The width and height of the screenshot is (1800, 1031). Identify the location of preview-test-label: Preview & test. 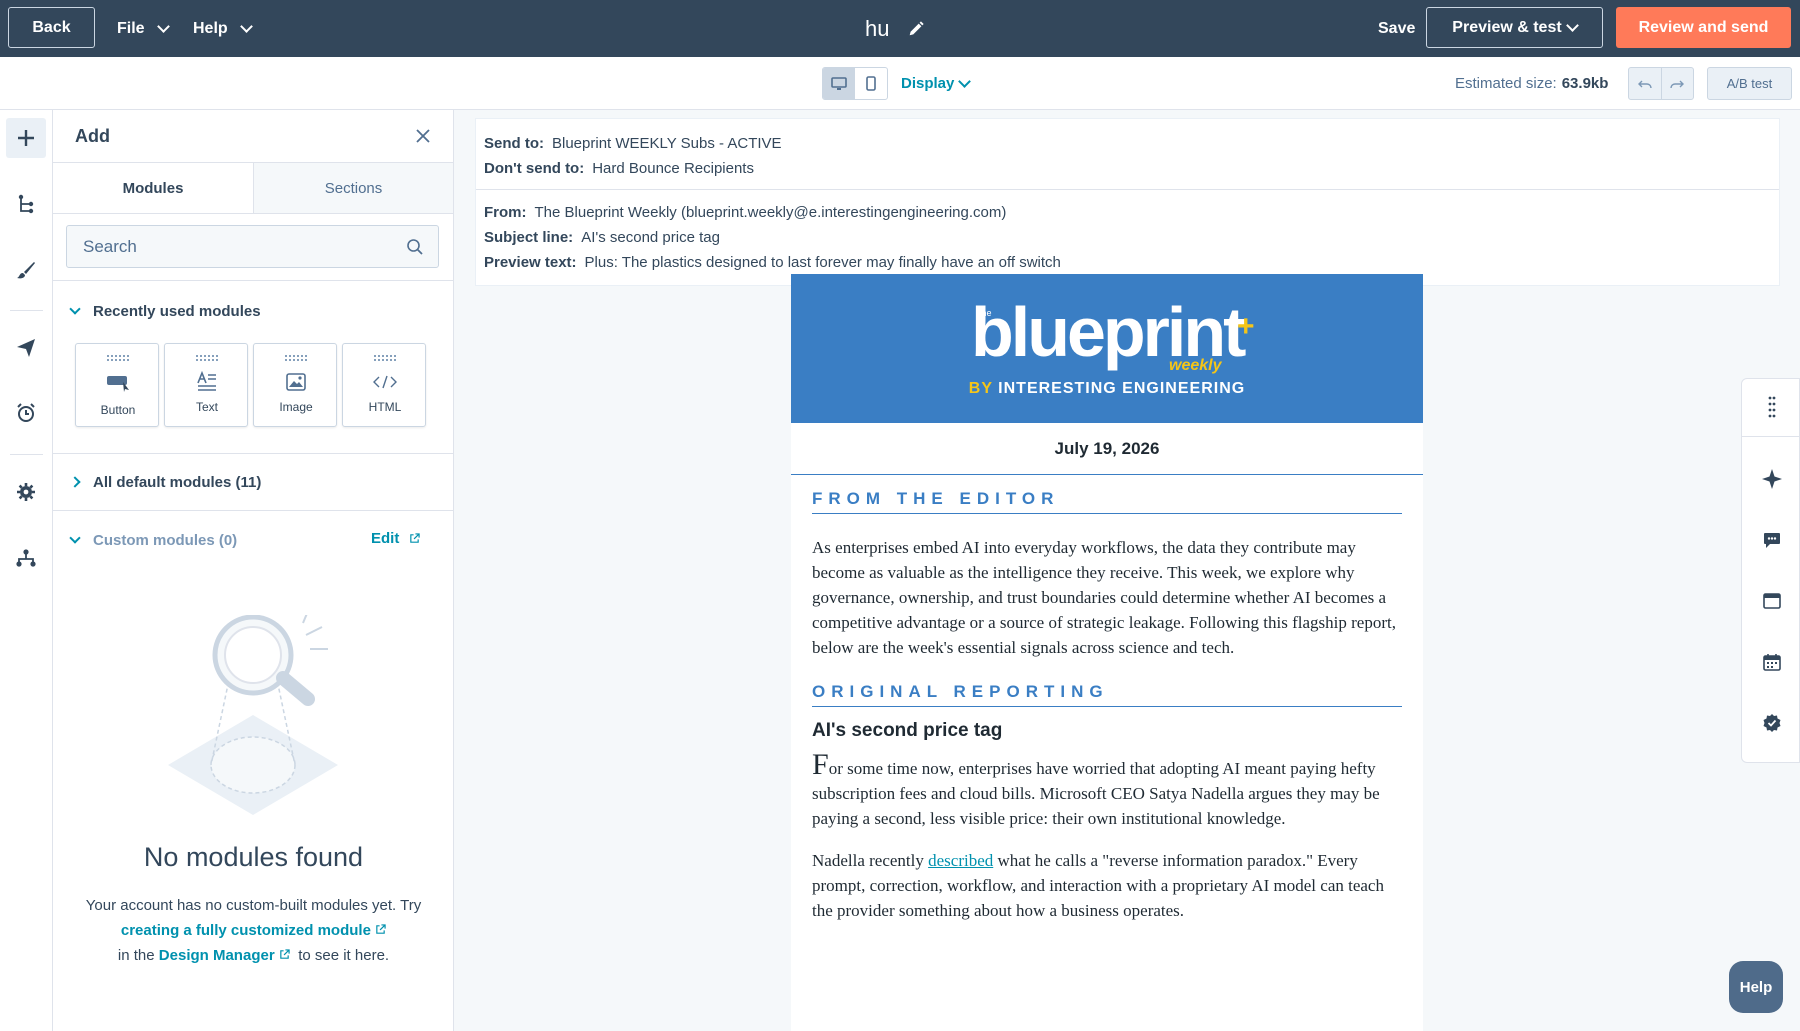
(1507, 27).